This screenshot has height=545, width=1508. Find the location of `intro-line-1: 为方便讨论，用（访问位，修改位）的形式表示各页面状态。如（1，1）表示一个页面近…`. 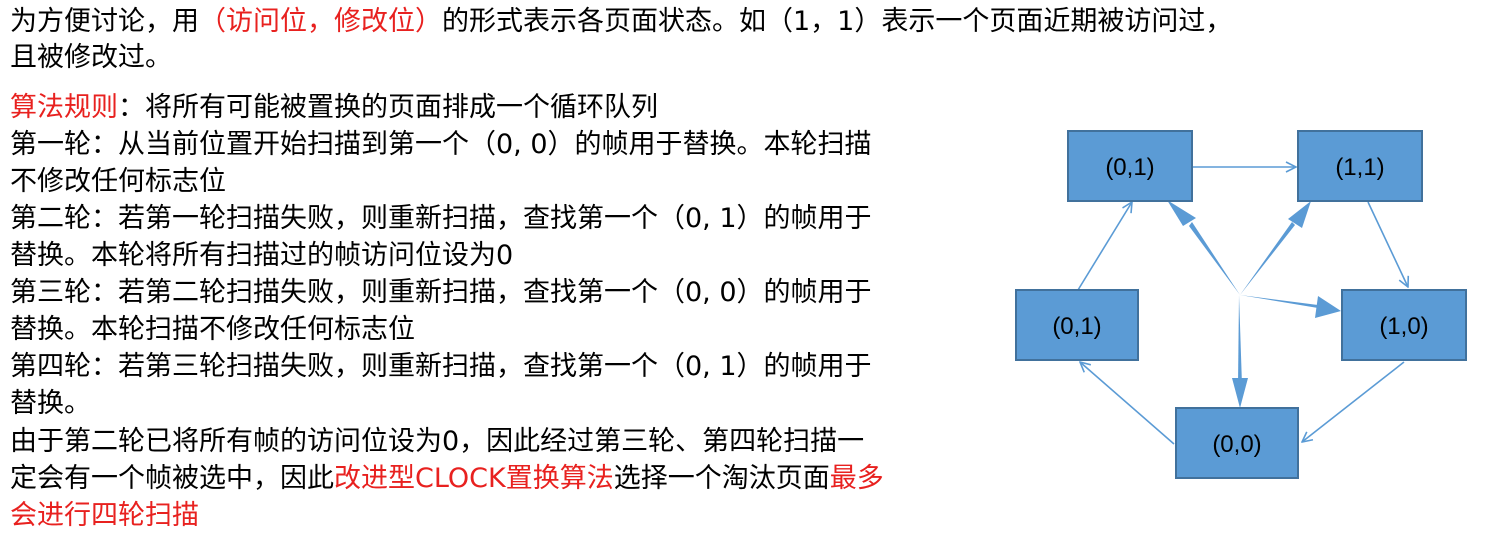

intro-line-1: 为方便讨论，用（访问位，修改位）的形式表示各页面状态。如（1，1）表示一个页面近… is located at coordinates (621, 22).